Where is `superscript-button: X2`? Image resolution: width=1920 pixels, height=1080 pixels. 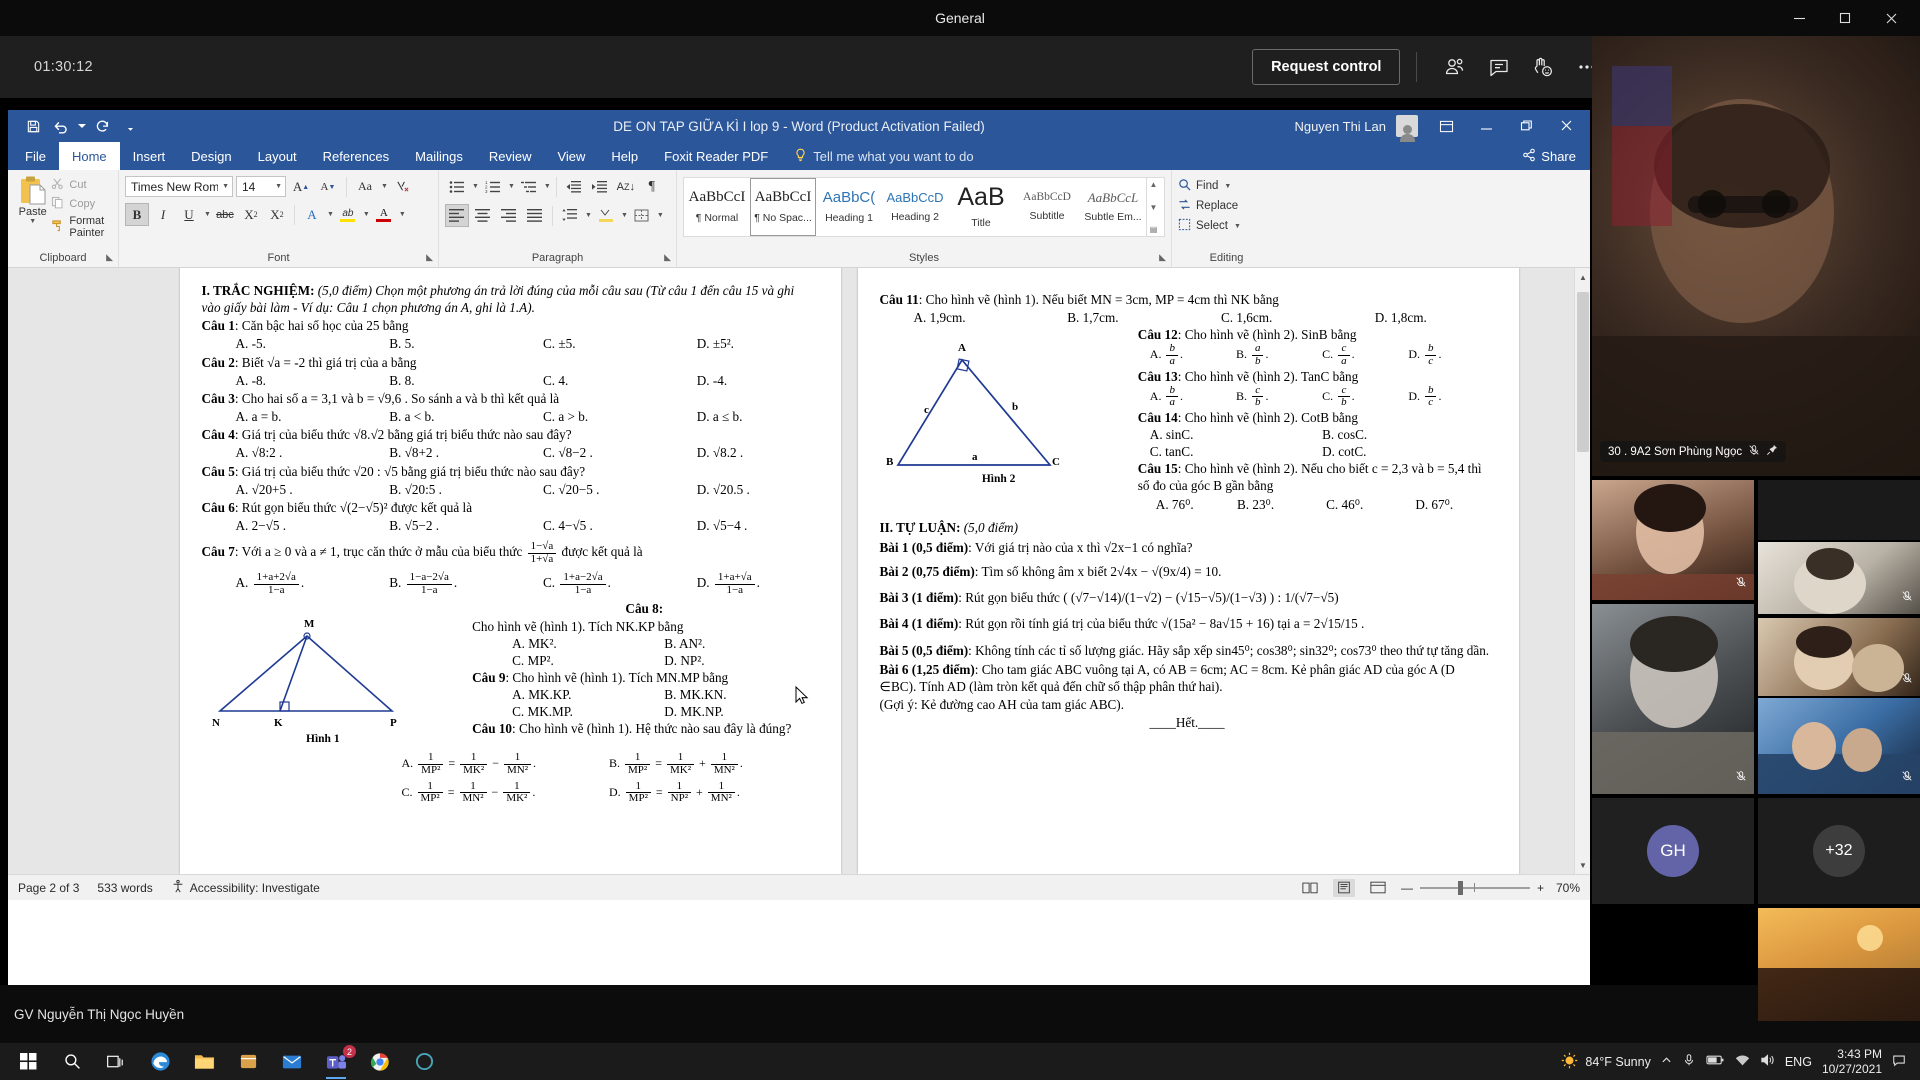
superscript-button: X2 is located at coordinates (277, 214).